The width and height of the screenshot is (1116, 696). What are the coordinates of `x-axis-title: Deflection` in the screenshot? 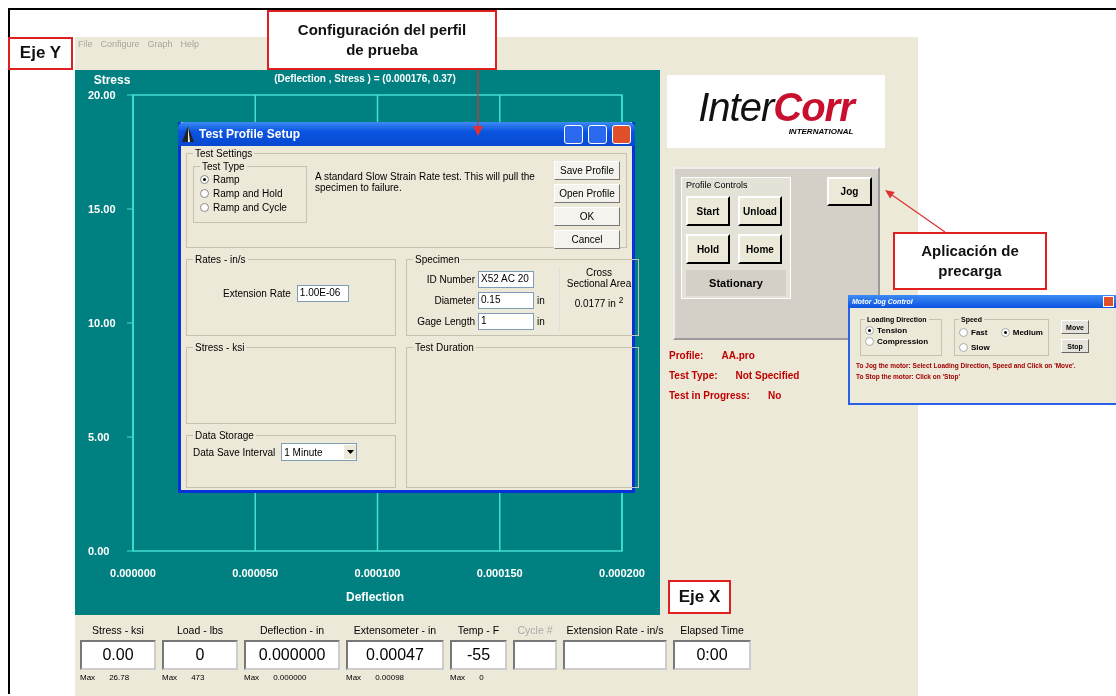 It's located at (375, 597).